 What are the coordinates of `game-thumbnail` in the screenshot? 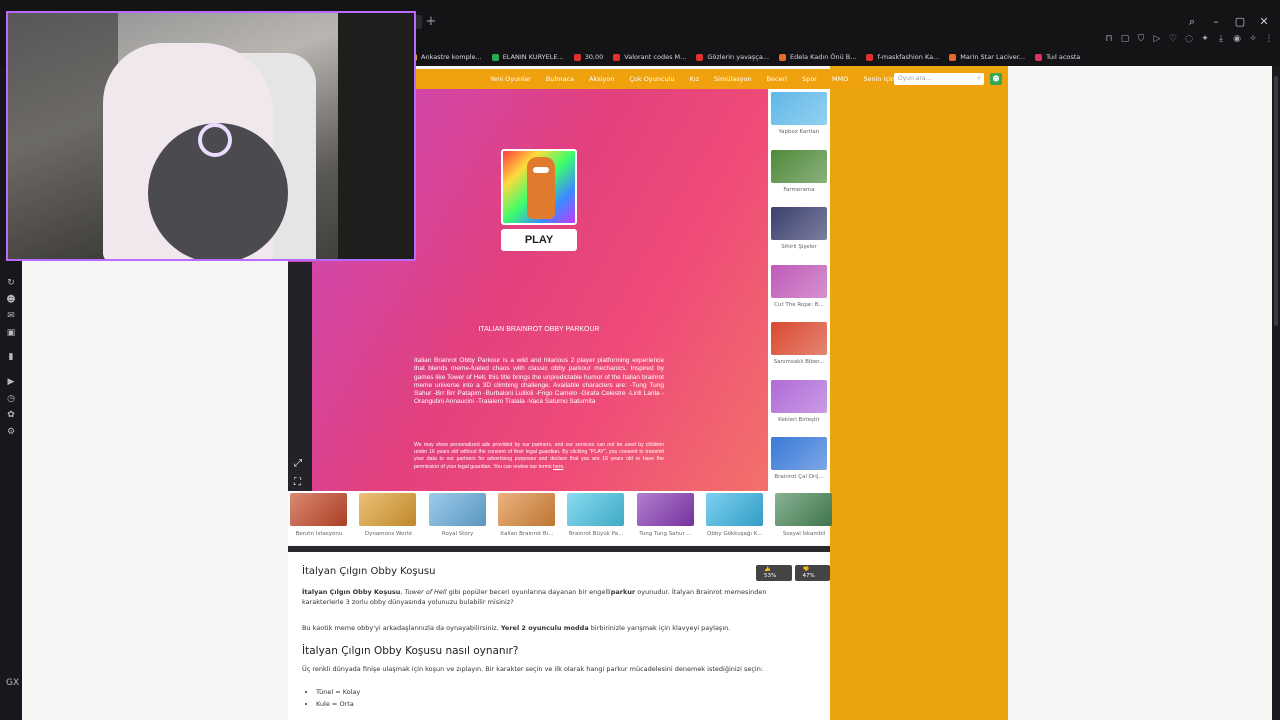 It's located at (539, 187).